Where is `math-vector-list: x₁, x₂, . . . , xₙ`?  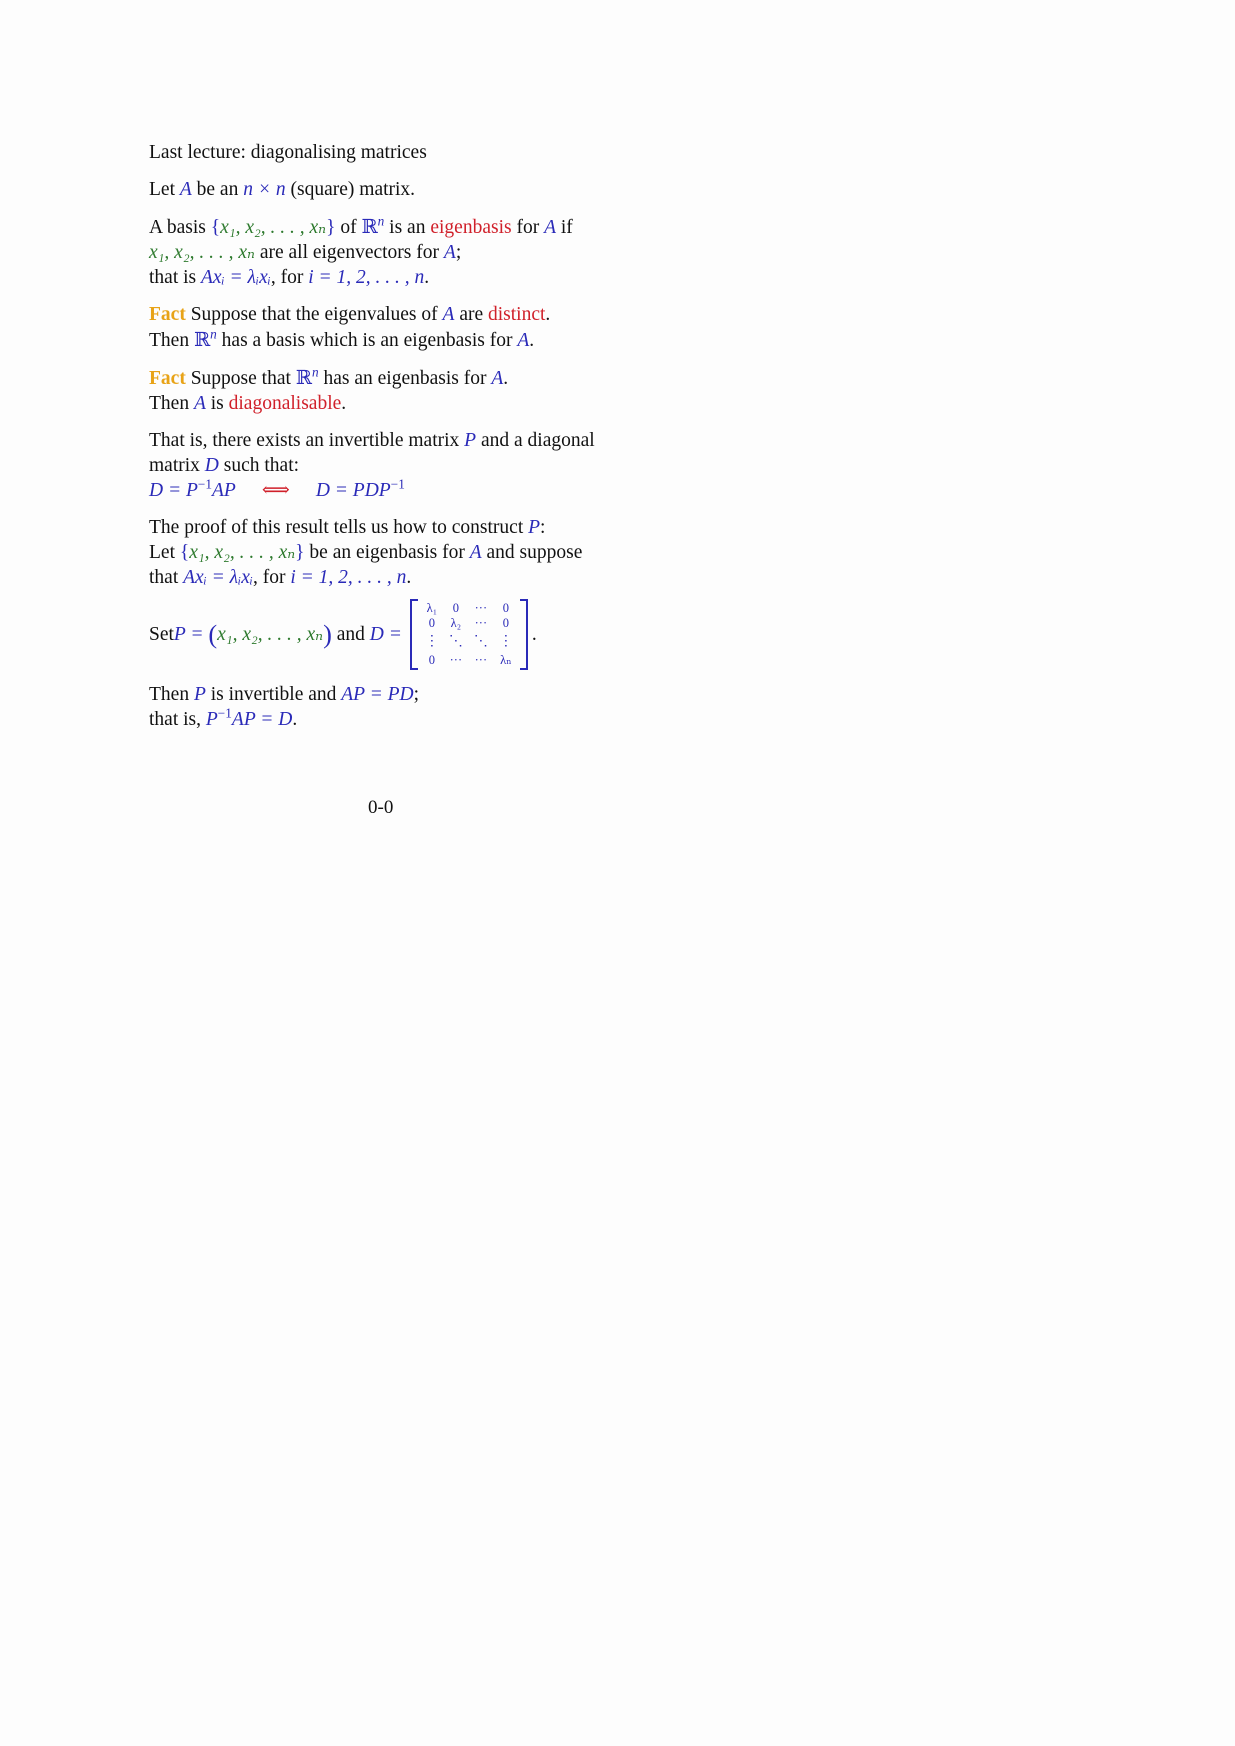
math-vector-list: x₁, x₂, . . . , xₙ is located at coordinates (202, 252).